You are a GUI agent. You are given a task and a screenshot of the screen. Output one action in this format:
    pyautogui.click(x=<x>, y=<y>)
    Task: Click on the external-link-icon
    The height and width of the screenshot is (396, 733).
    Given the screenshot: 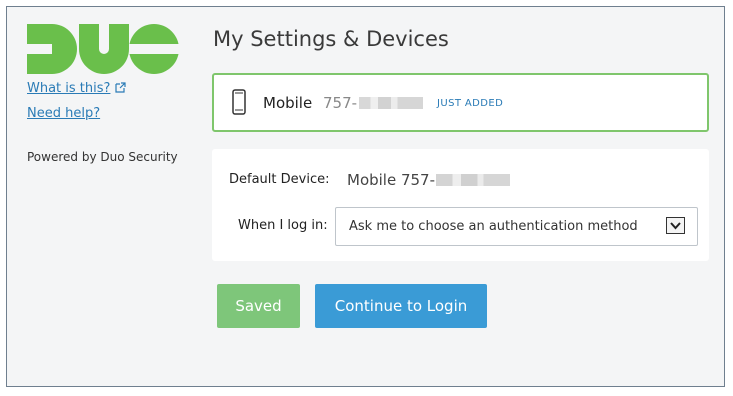 What is the action you would take?
    pyautogui.click(x=121, y=87)
    